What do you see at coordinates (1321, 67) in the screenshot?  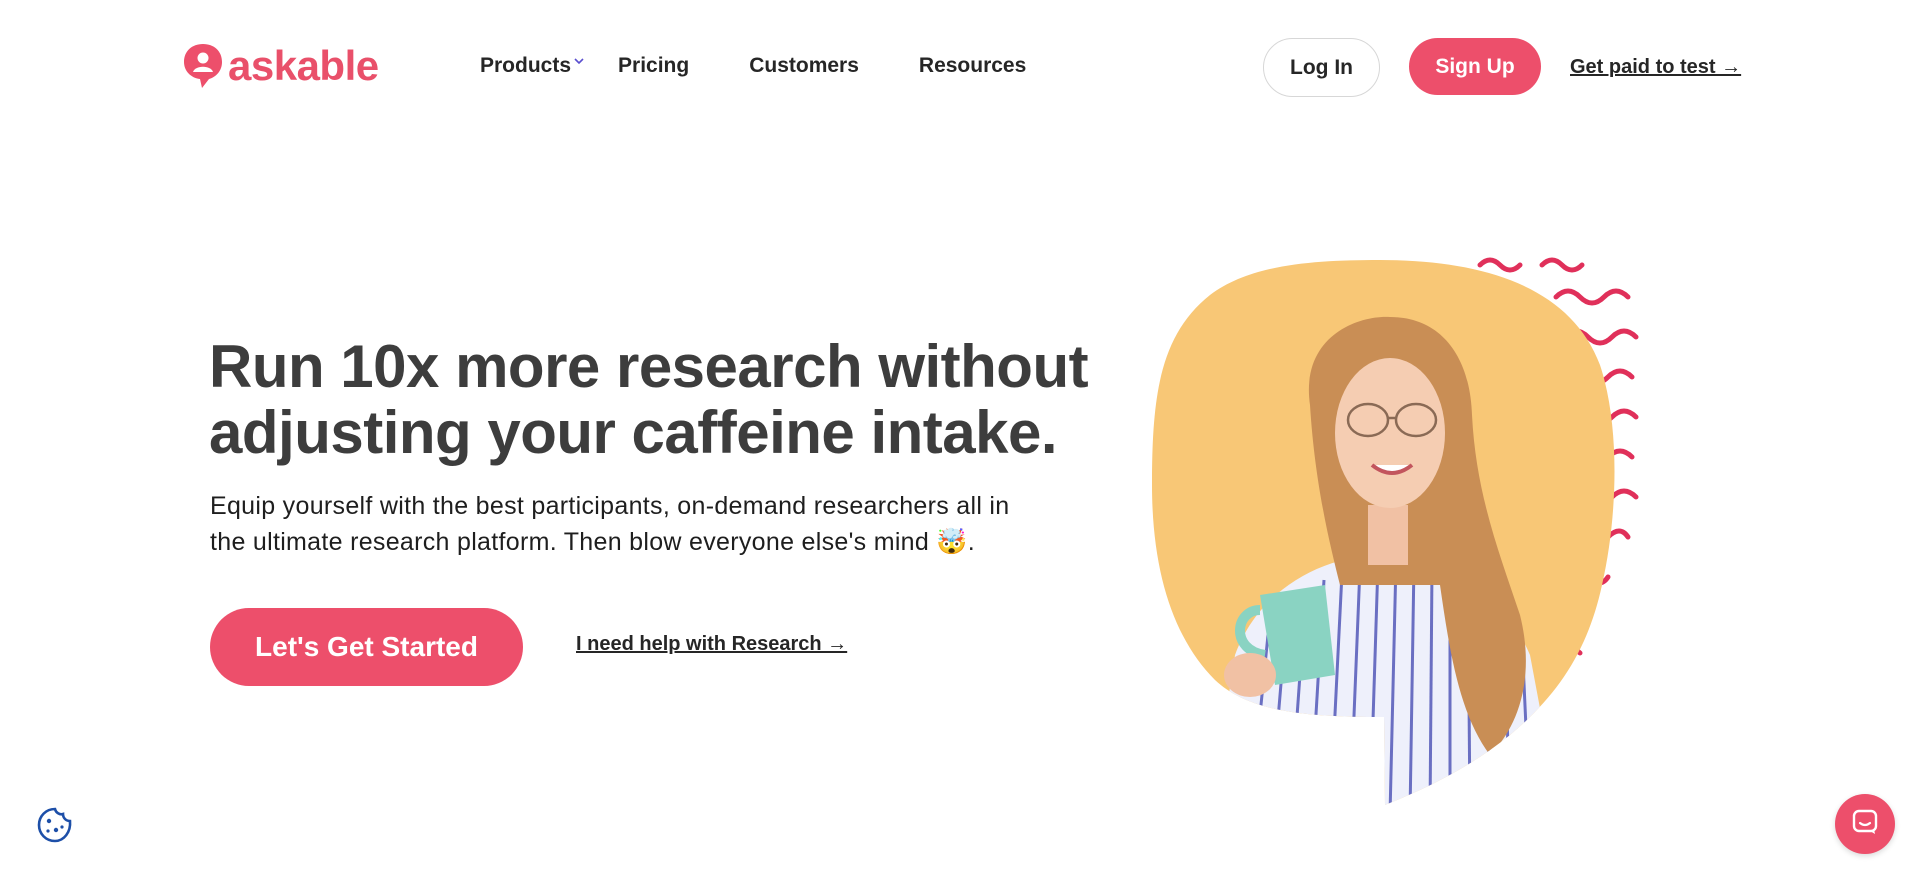 I see `login-button: Log In` at bounding box center [1321, 67].